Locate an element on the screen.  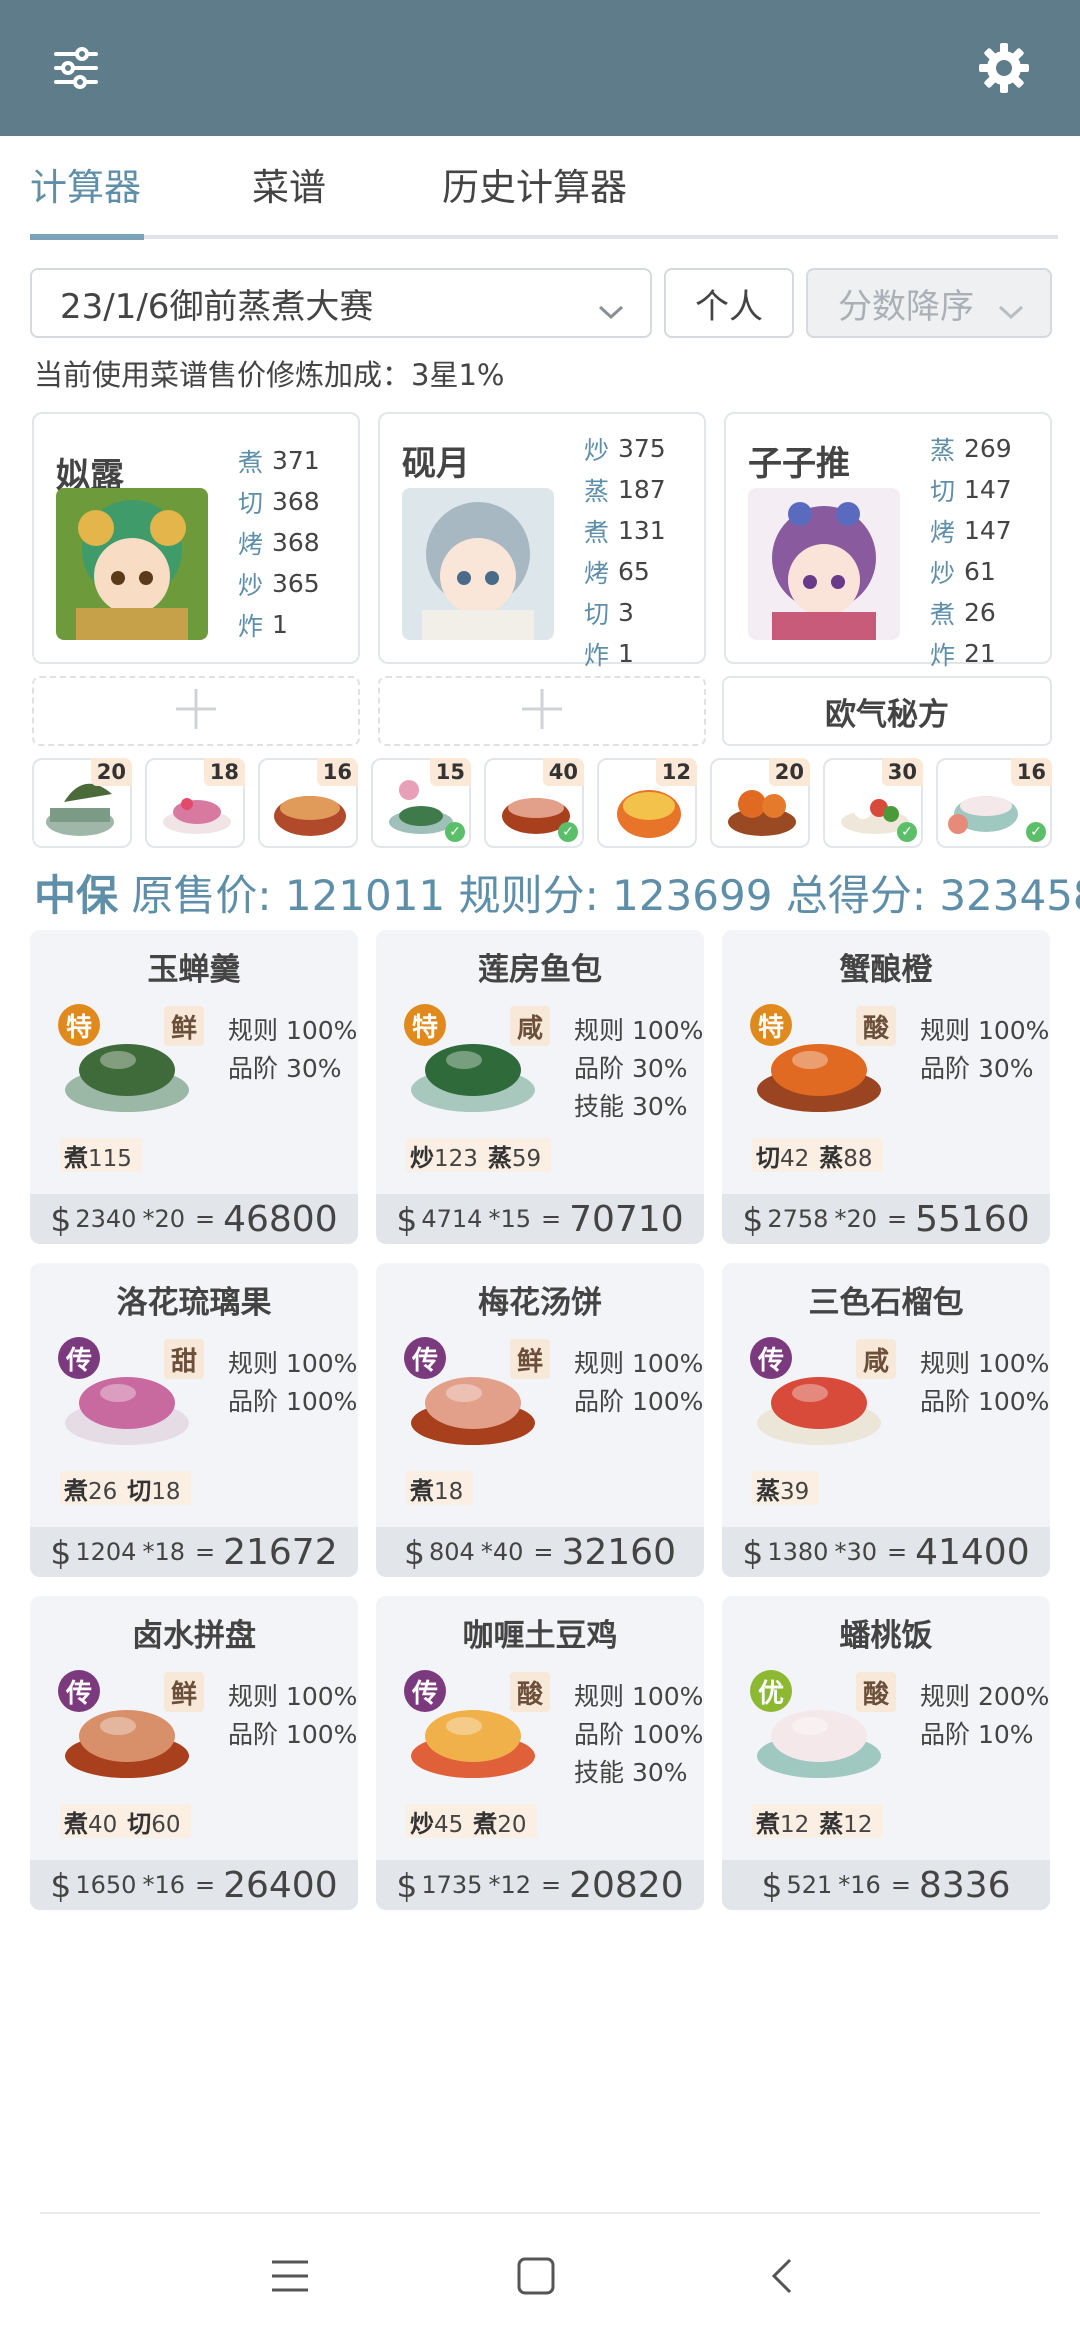
dish-quantity: 40 is located at coordinates (563, 772).